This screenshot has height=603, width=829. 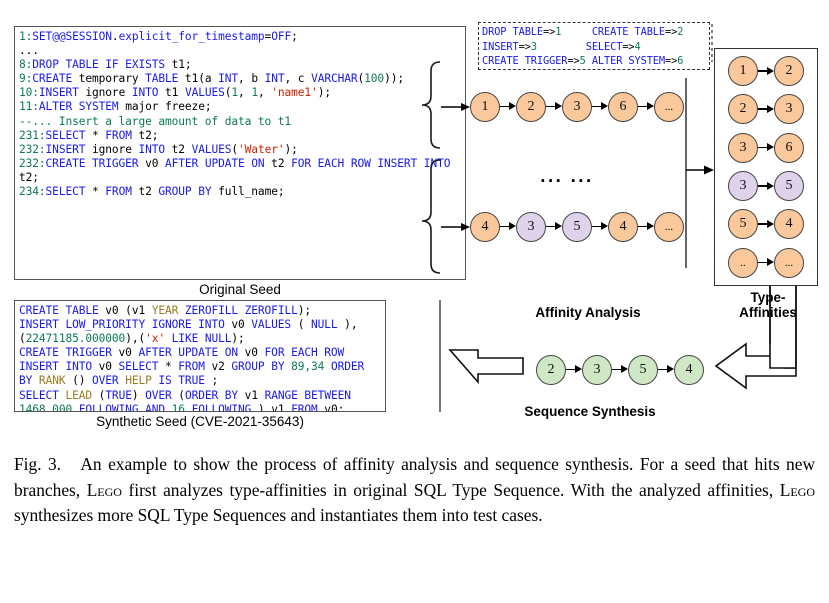 I want to click on affinity-analysis-title: Affinity Analysis, so click(x=588, y=312).